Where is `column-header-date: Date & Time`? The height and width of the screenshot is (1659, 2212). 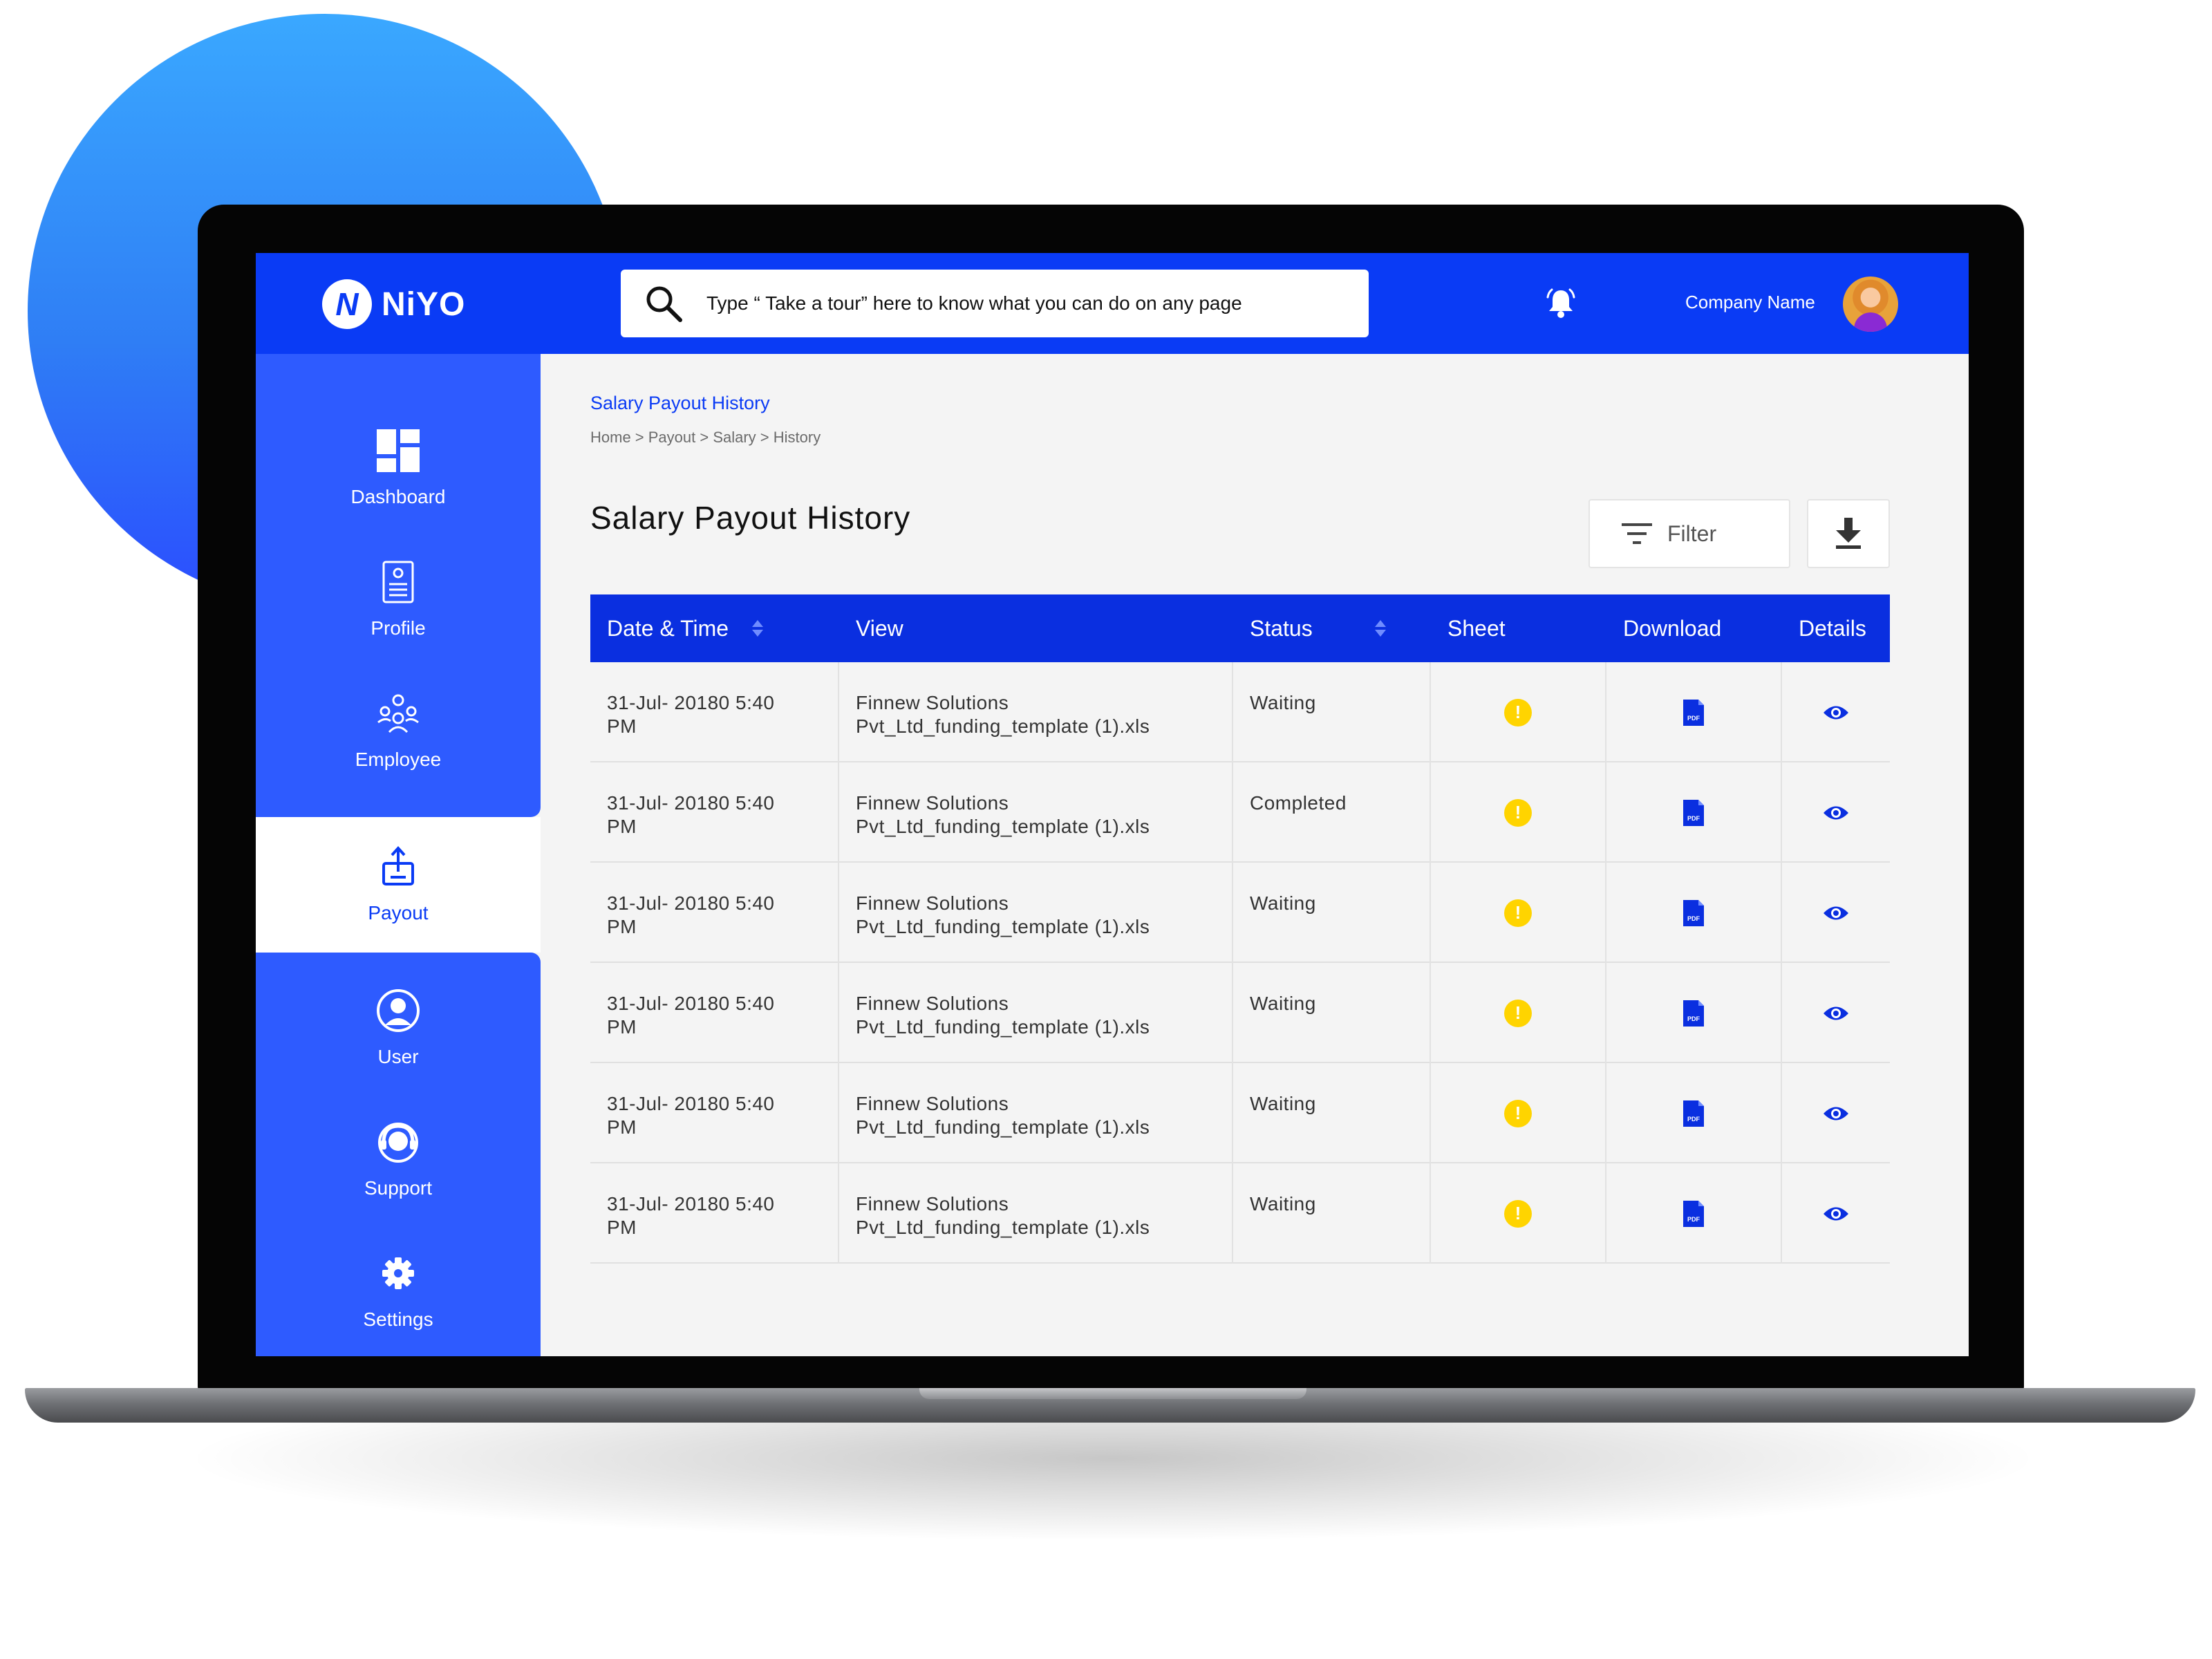 column-header-date: Date & Time is located at coordinates (714, 628).